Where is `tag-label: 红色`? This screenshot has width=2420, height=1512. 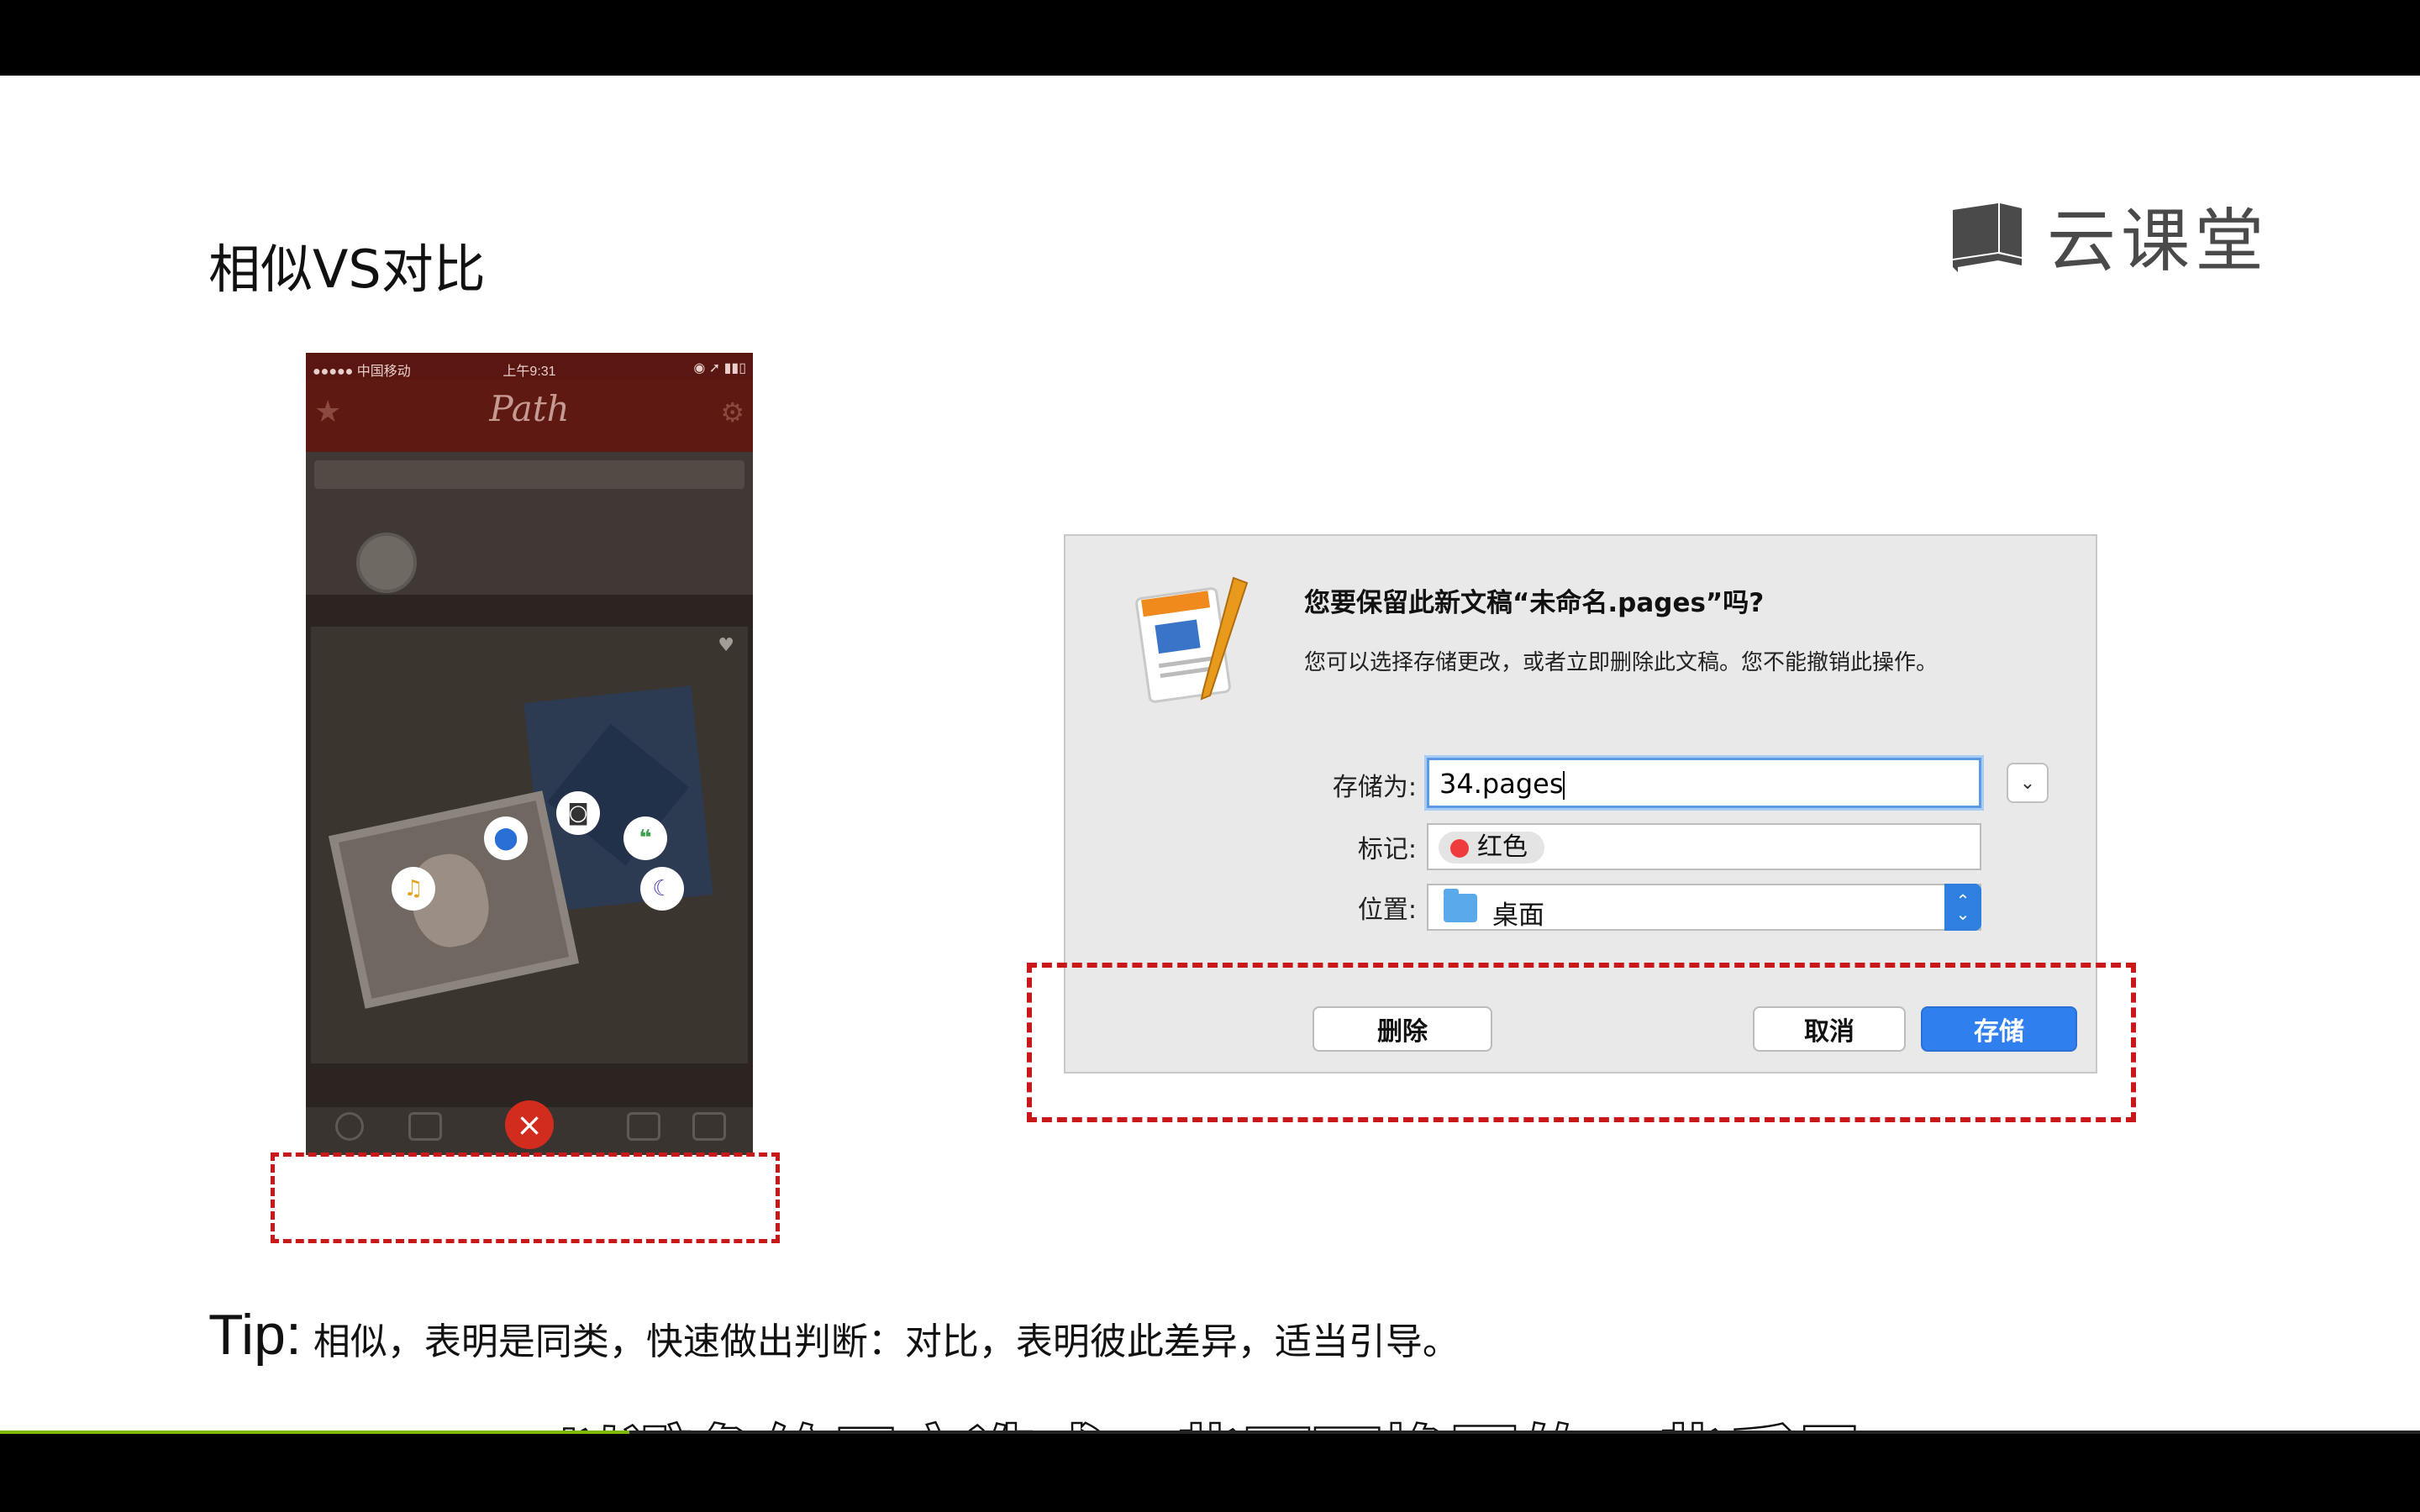
tag-label: 红色 is located at coordinates (1502, 847).